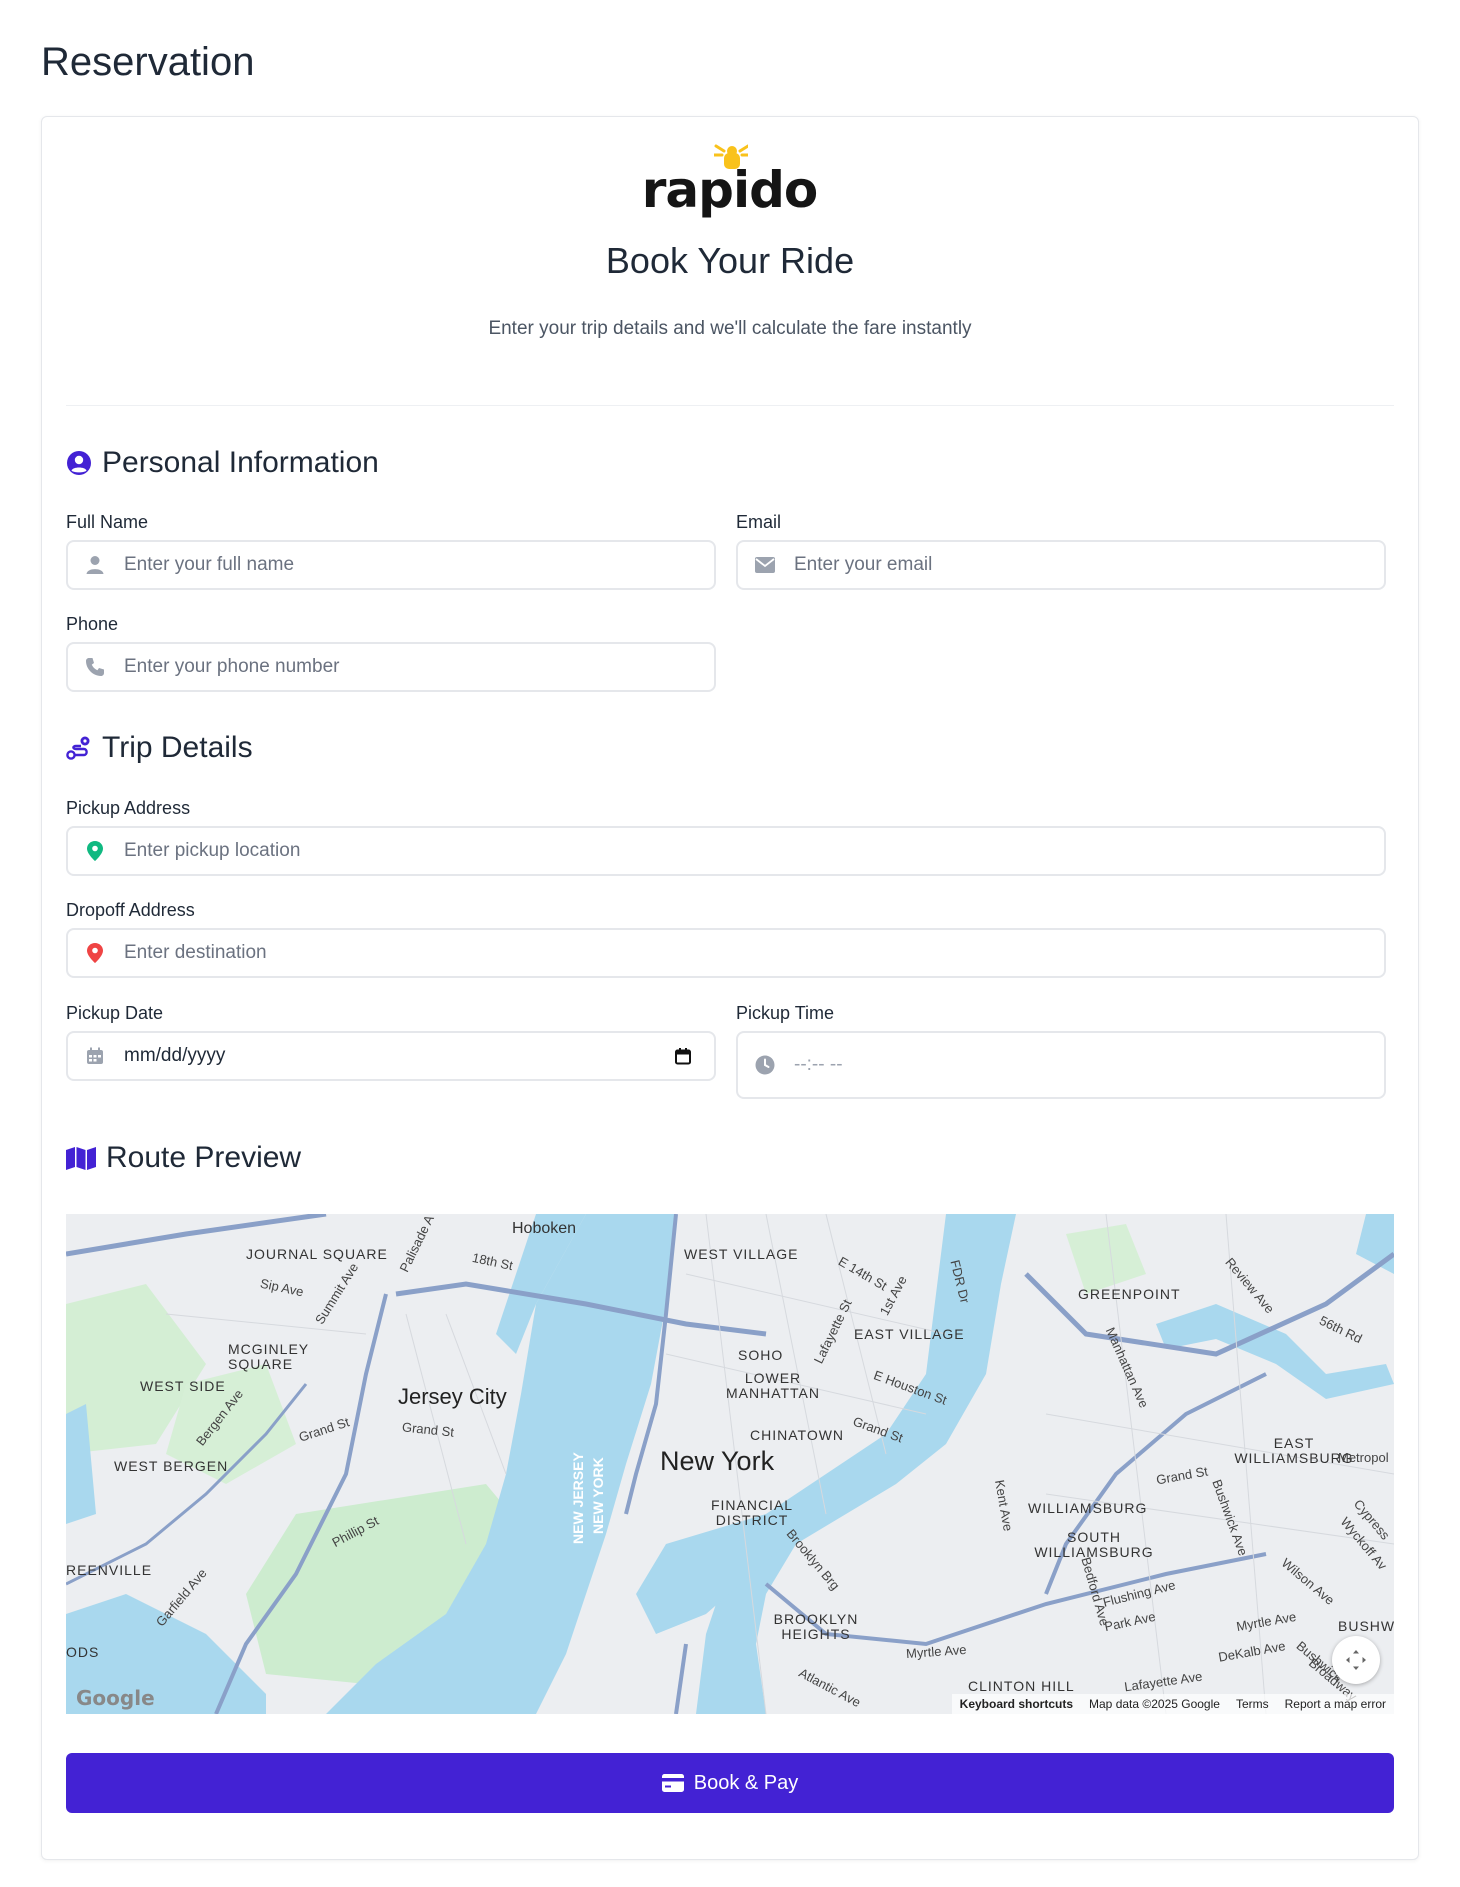 The height and width of the screenshot is (1887, 1460). What do you see at coordinates (729, 190) in the screenshot?
I see `logo-text: rapido` at bounding box center [729, 190].